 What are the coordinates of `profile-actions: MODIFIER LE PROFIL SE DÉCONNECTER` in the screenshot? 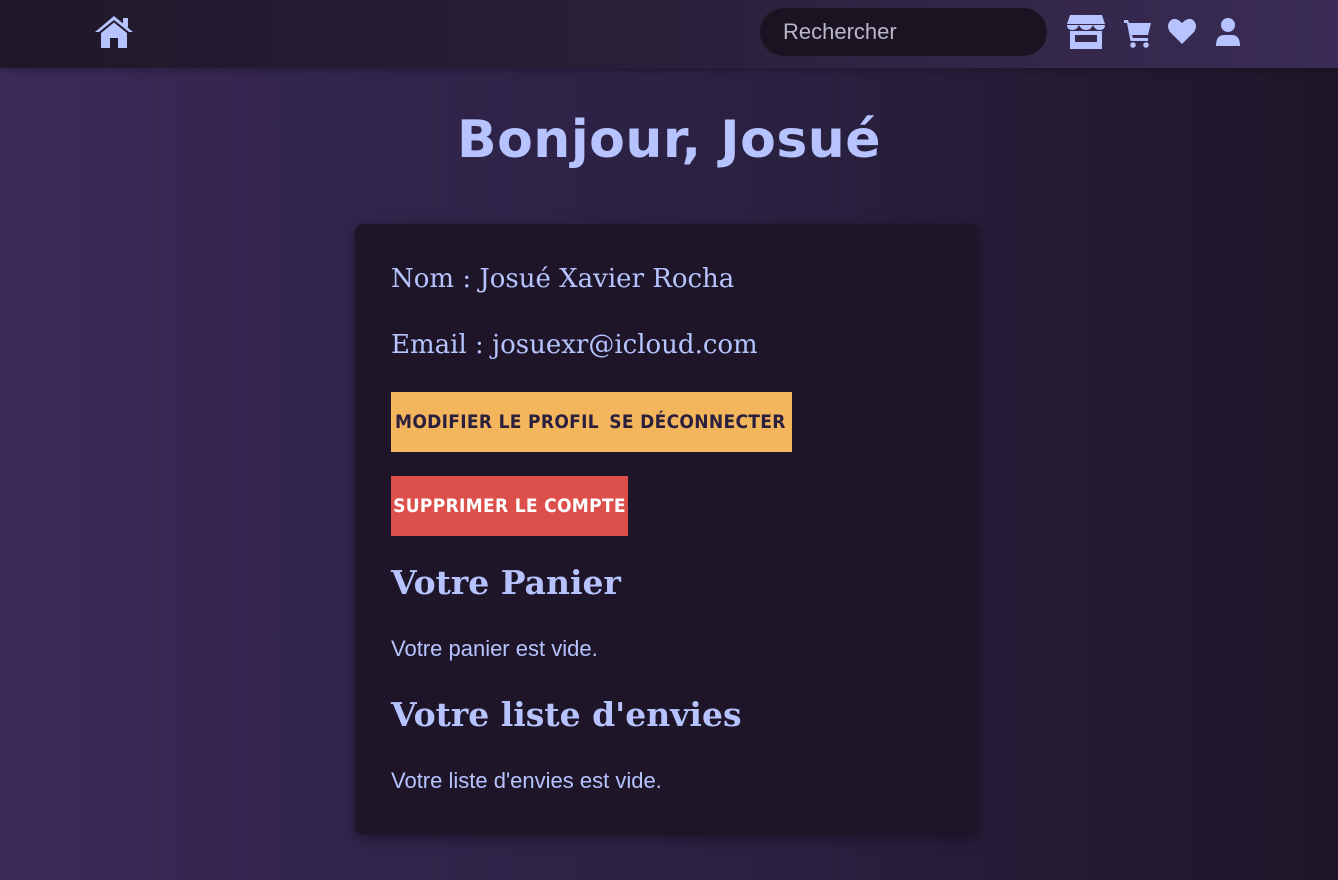 It's located at (591, 422).